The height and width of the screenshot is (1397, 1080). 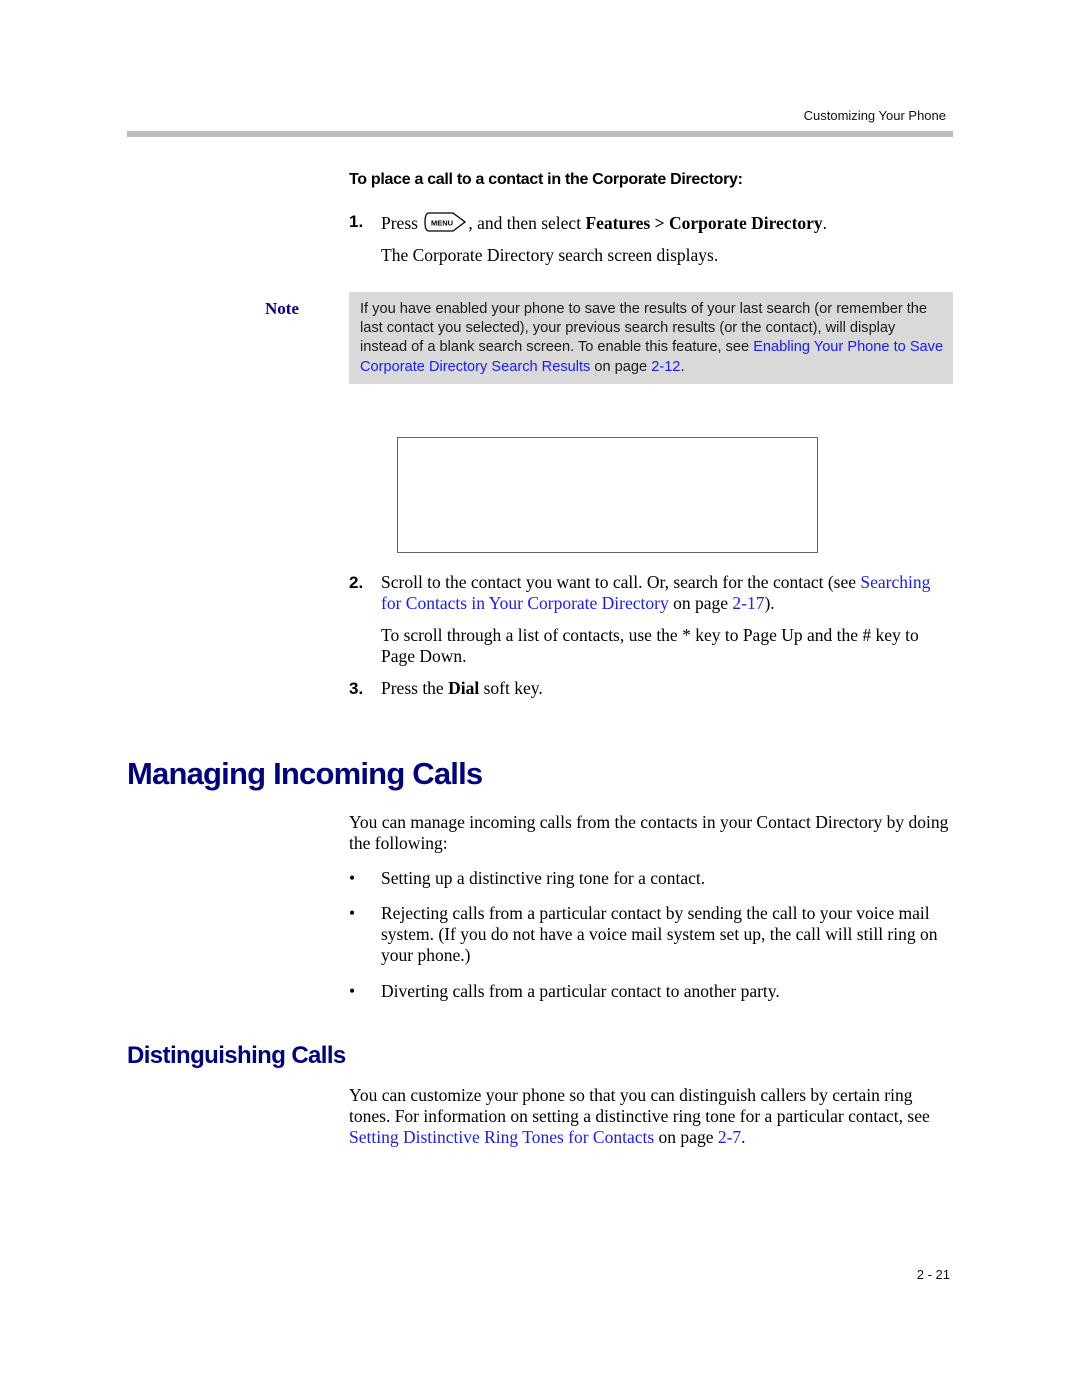 What do you see at coordinates (651, 688) in the screenshot?
I see `step-3: 3. Press the Dial soft key.` at bounding box center [651, 688].